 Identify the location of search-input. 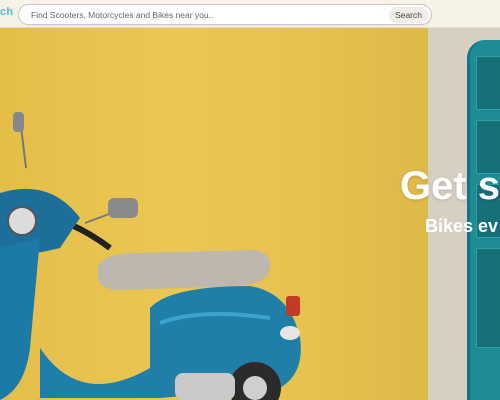
(210, 14).